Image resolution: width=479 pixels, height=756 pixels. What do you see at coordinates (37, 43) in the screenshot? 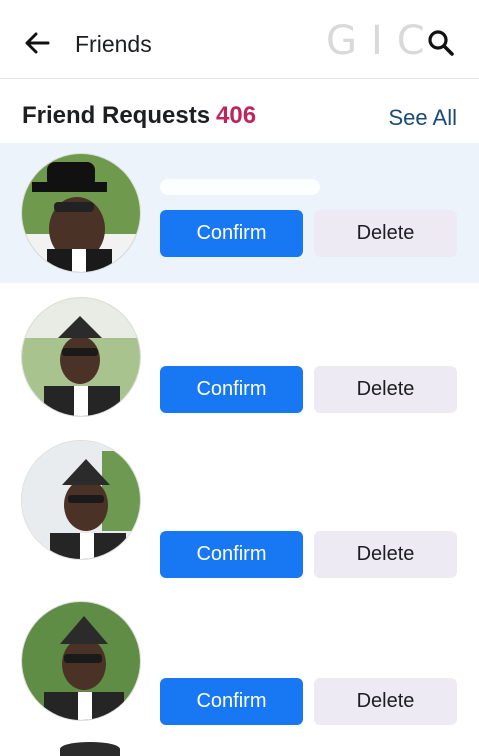
I see `back-arrow-icon` at bounding box center [37, 43].